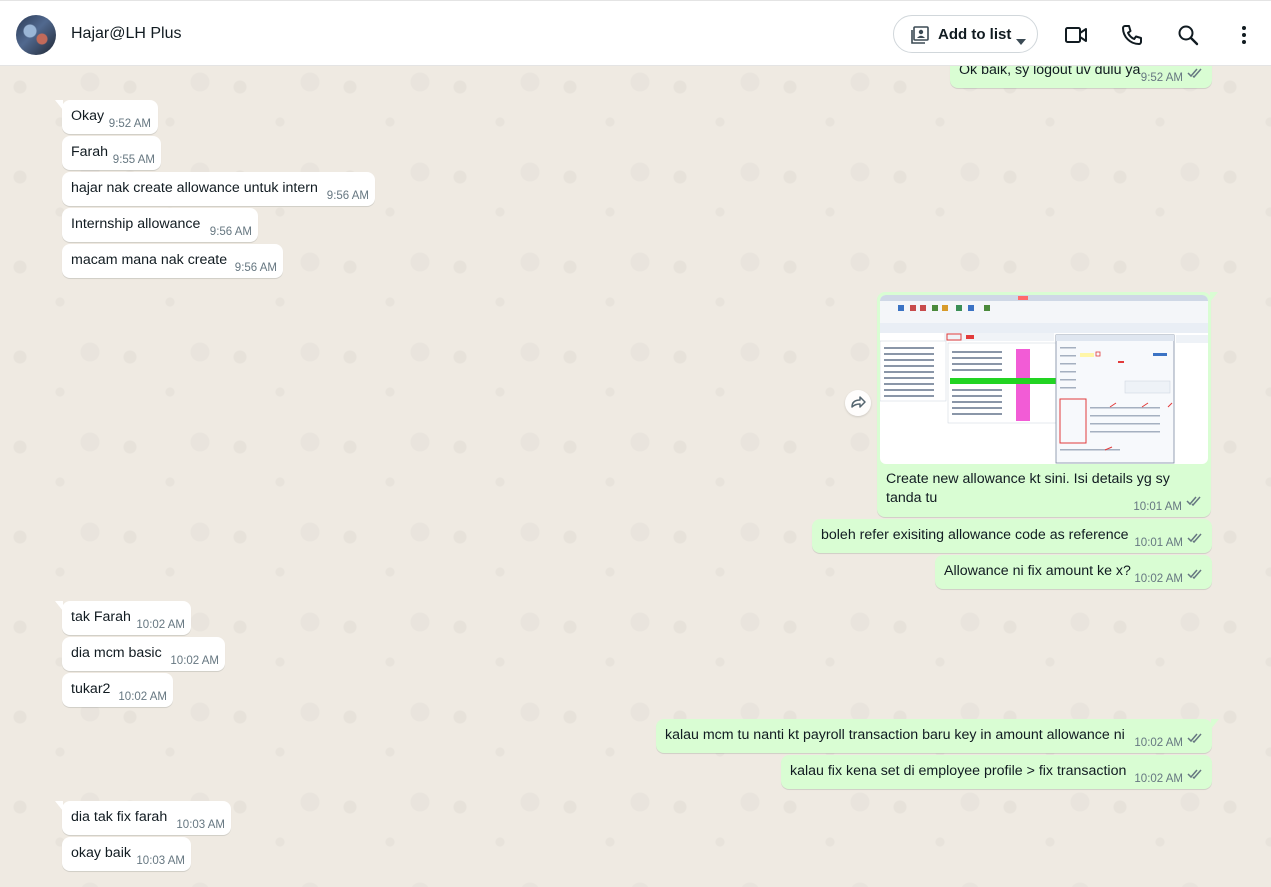 The height and width of the screenshot is (887, 1271). I want to click on video-call-icon, so click(1076, 35).